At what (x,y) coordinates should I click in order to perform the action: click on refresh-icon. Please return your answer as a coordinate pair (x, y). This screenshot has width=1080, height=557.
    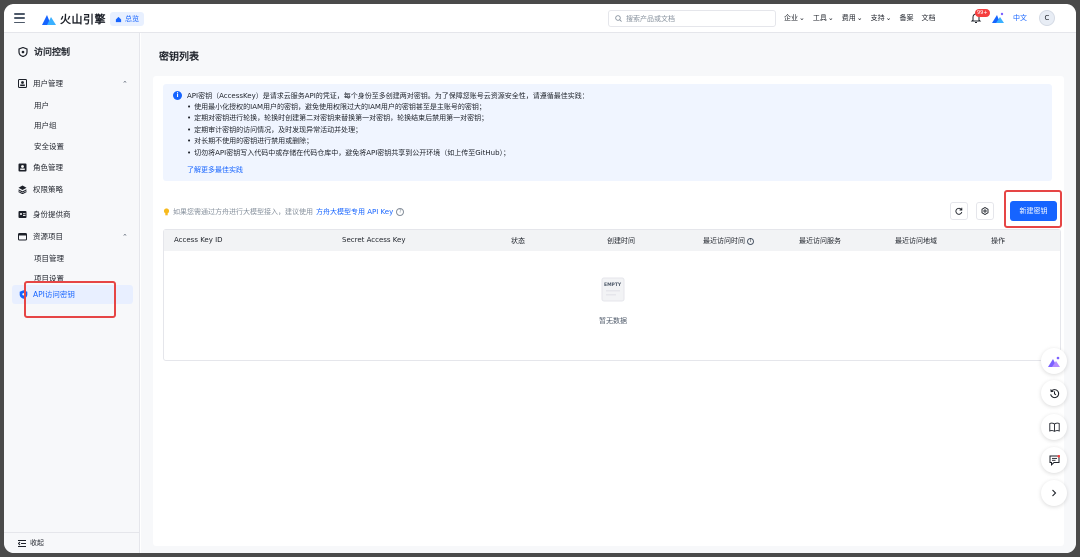
    Looking at the image, I should click on (959, 211).